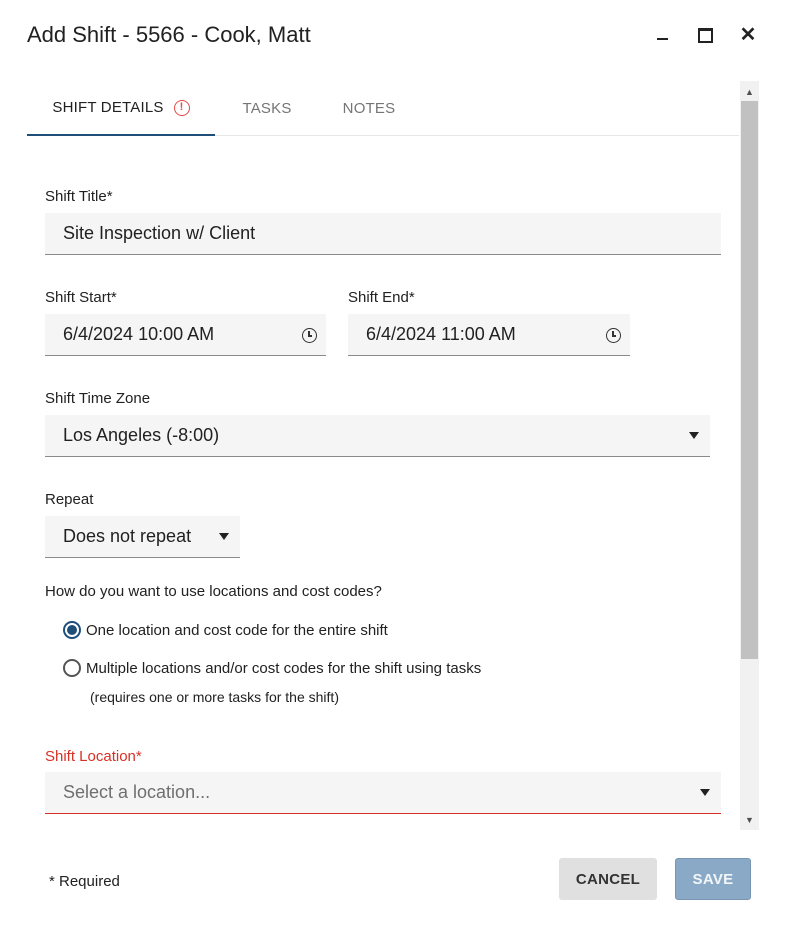  I want to click on shift-title-value: Site Inspection w/ Client, so click(159, 233).